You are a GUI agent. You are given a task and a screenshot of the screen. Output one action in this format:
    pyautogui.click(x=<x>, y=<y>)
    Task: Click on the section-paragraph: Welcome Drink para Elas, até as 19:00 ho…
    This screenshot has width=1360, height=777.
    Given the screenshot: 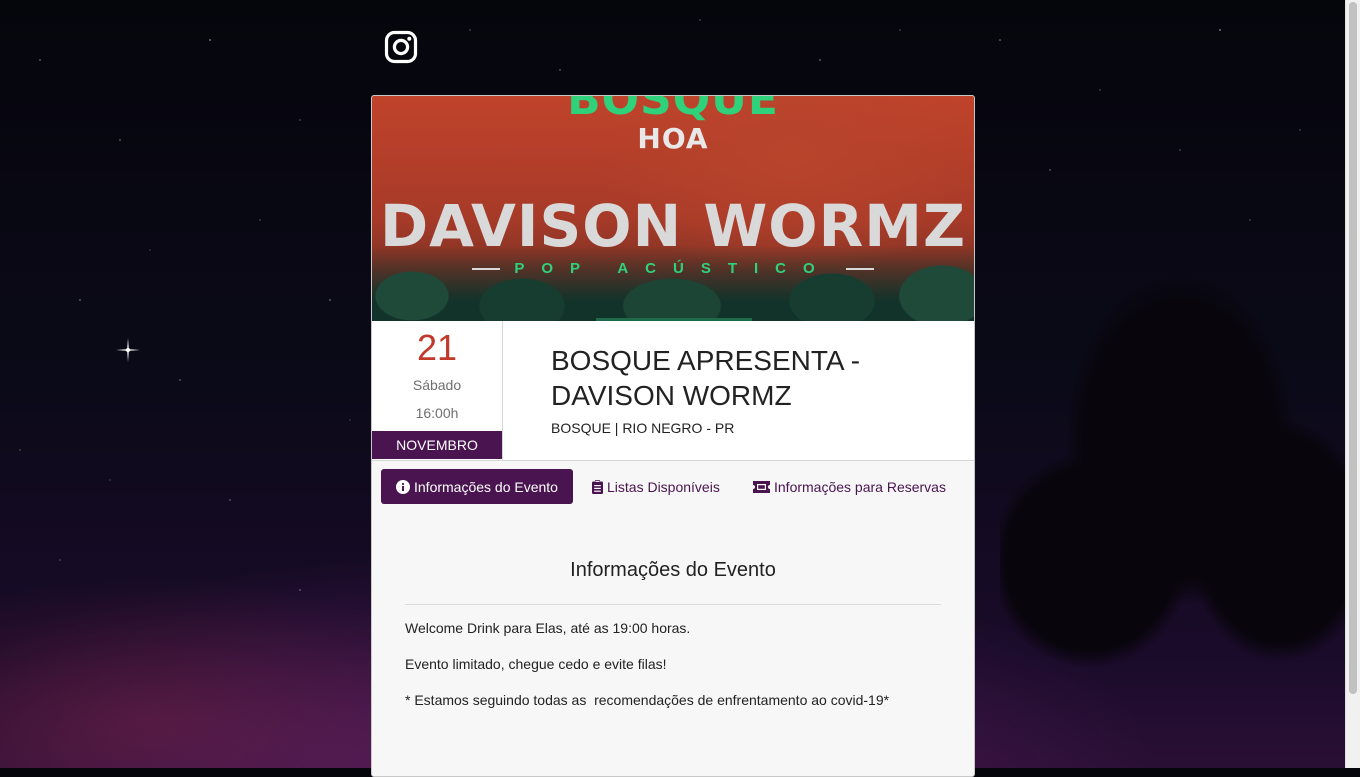 What is the action you would take?
    pyautogui.click(x=548, y=628)
    